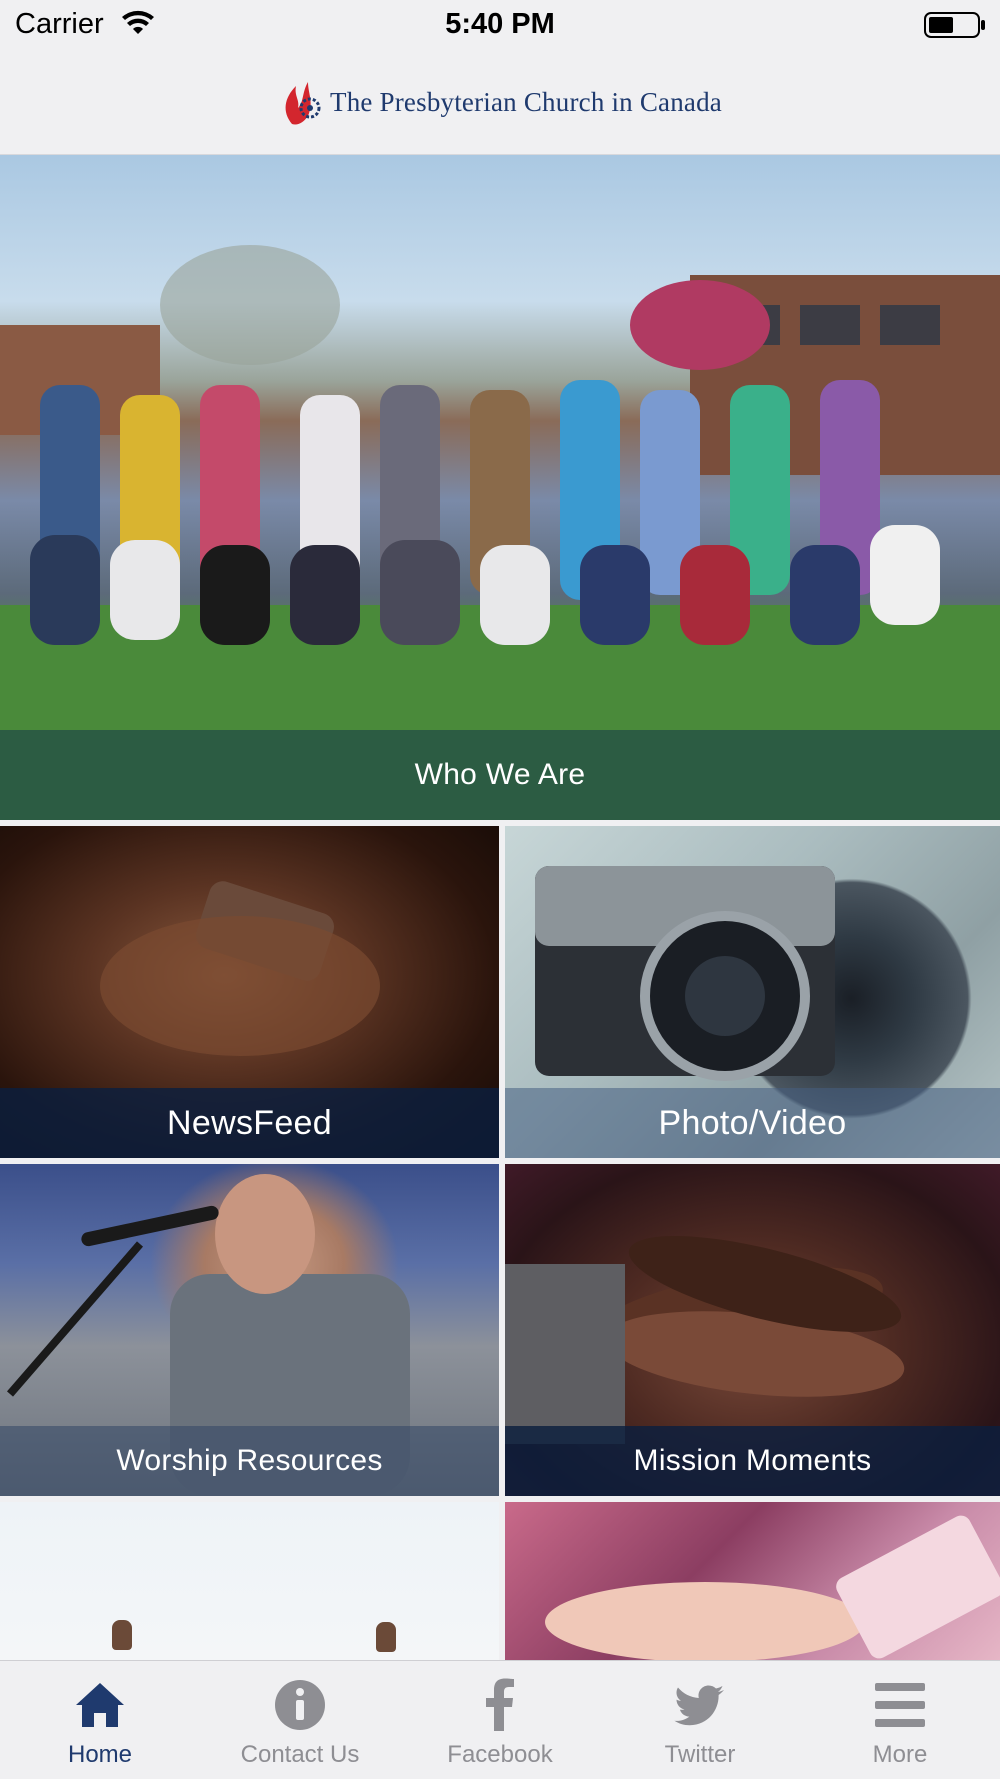 The width and height of the screenshot is (1000, 1779). Describe the element at coordinates (386, 1637) in the screenshot. I see `raised-fist-right` at that location.